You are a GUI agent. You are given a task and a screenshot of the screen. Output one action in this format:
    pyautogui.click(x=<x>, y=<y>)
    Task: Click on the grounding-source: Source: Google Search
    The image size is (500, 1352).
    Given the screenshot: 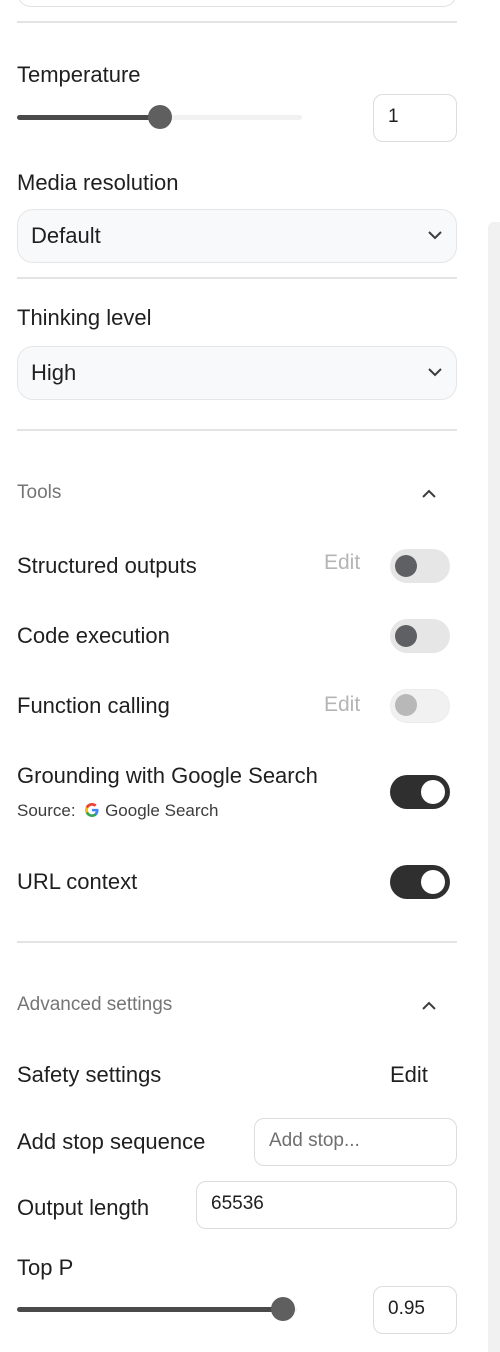 What is the action you would take?
    pyautogui.click(x=117, y=811)
    